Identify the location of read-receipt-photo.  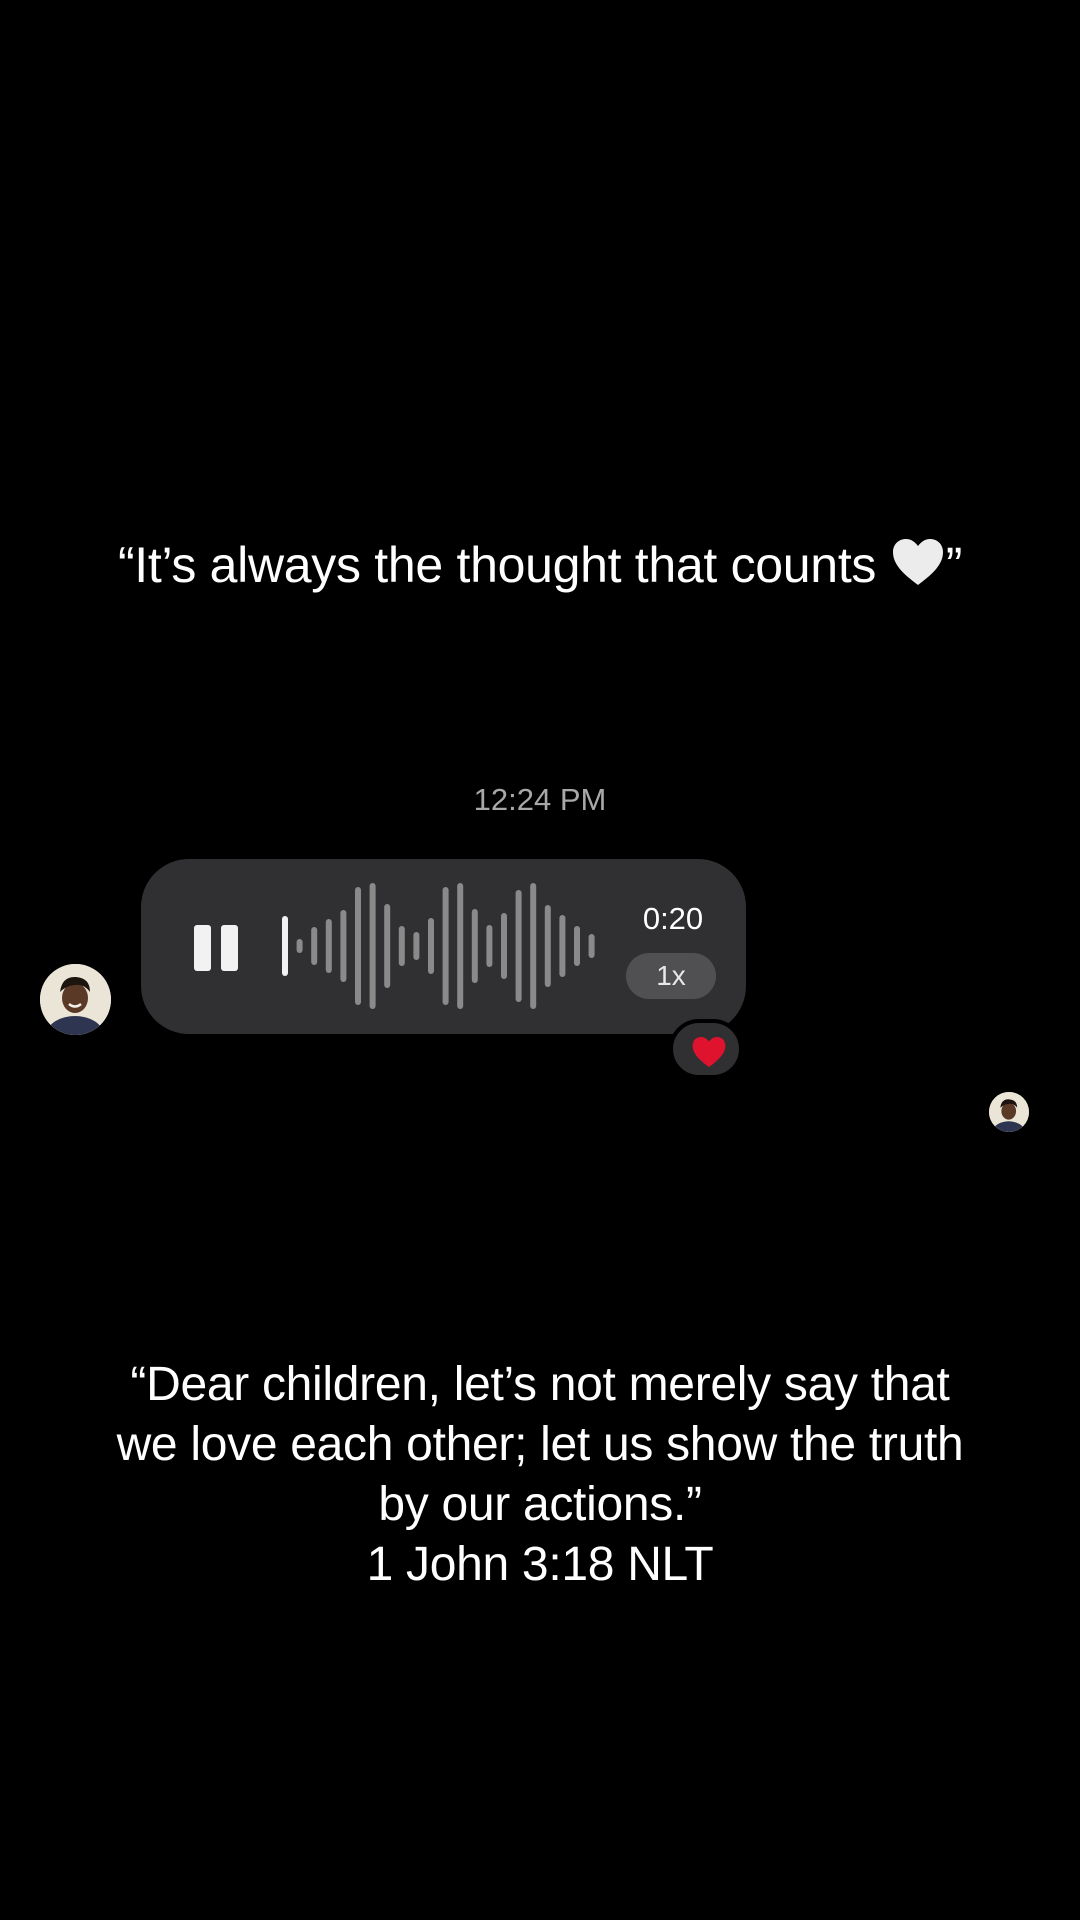
(1009, 1112).